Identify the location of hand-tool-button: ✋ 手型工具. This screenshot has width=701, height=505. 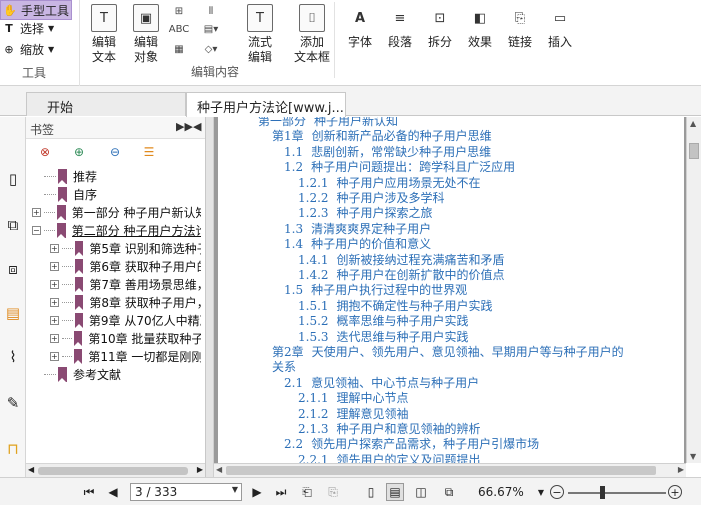
(36, 10).